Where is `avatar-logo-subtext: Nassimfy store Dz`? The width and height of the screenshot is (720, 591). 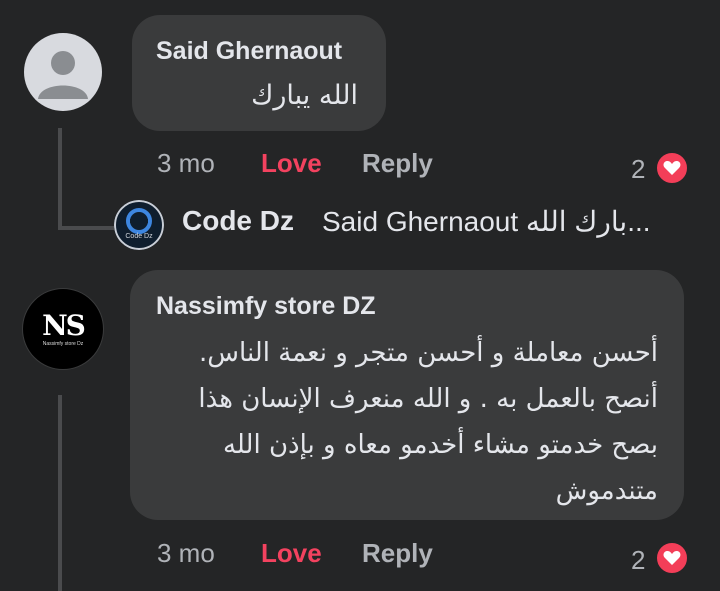
avatar-logo-subtext: Nassimfy store Dz is located at coordinates (63, 344).